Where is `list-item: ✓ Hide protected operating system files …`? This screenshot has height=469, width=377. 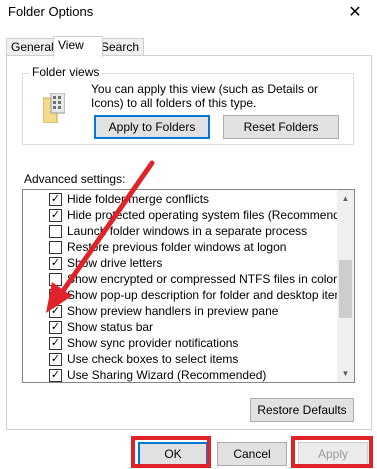
list-item: ✓ Hide protected operating system files … is located at coordinates (189, 215).